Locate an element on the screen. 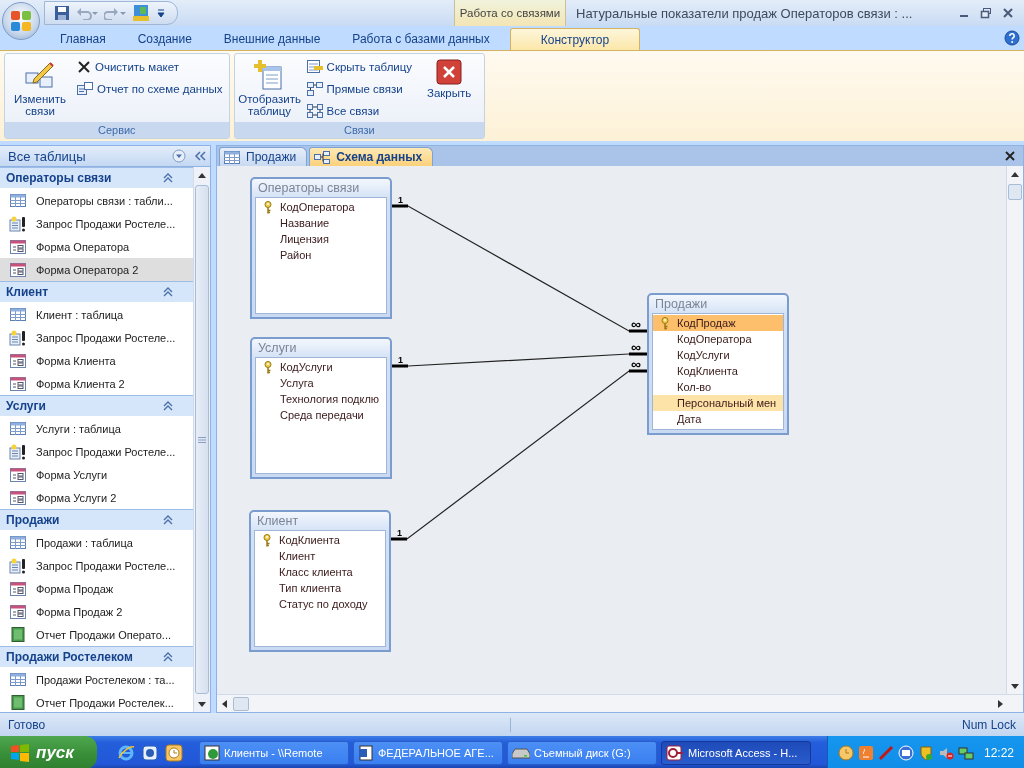 This screenshot has height=768, width=1024. status-text: Готово is located at coordinates (255, 724).